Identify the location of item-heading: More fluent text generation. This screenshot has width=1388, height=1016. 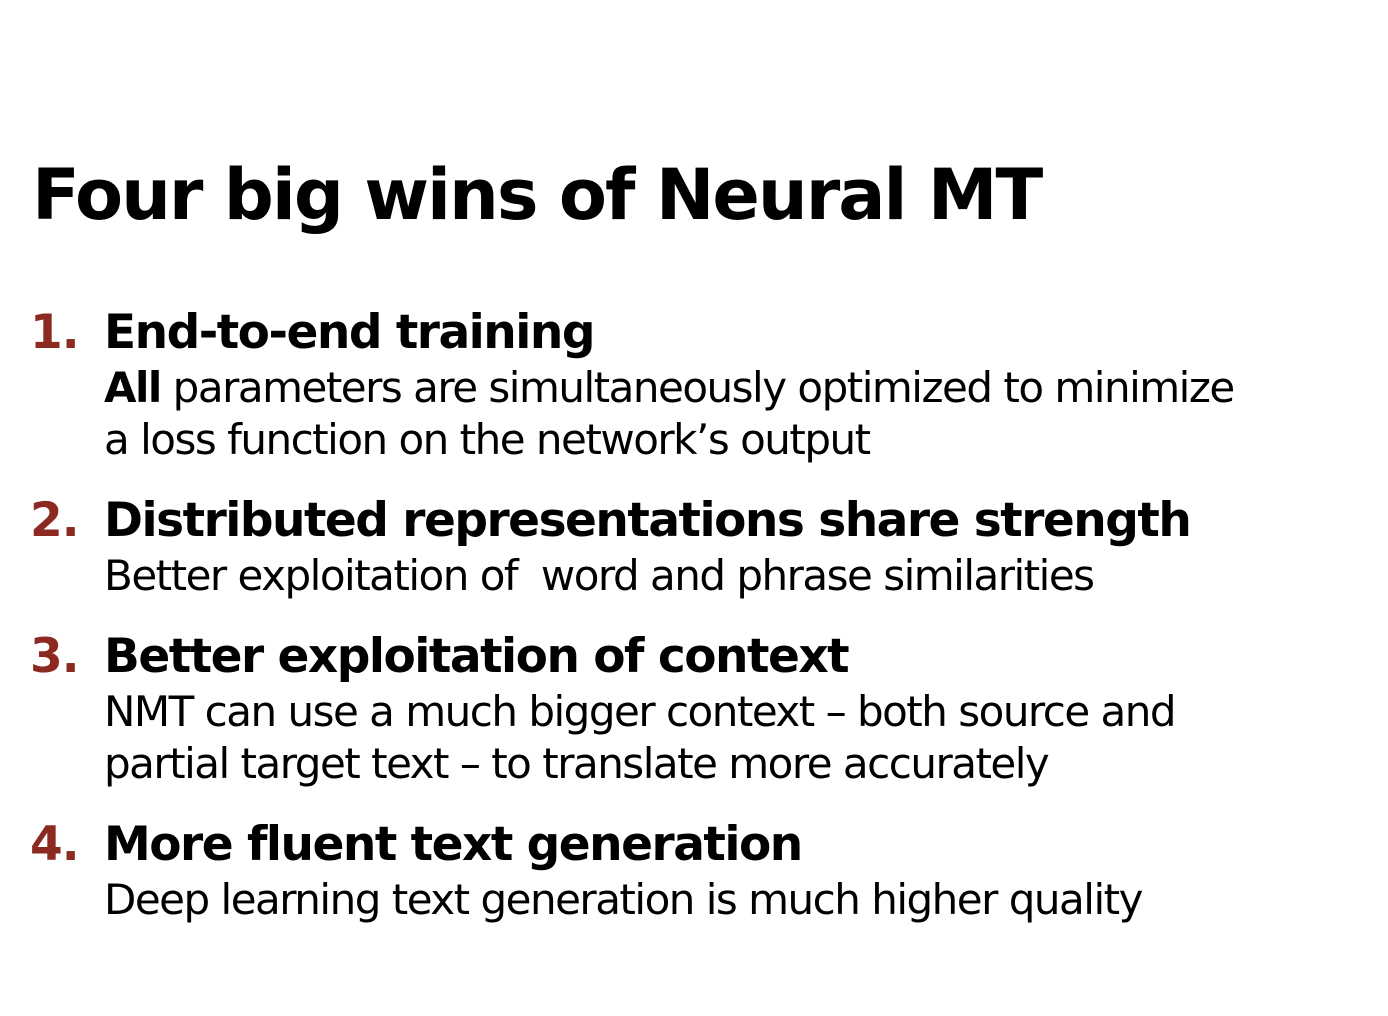
(453, 844).